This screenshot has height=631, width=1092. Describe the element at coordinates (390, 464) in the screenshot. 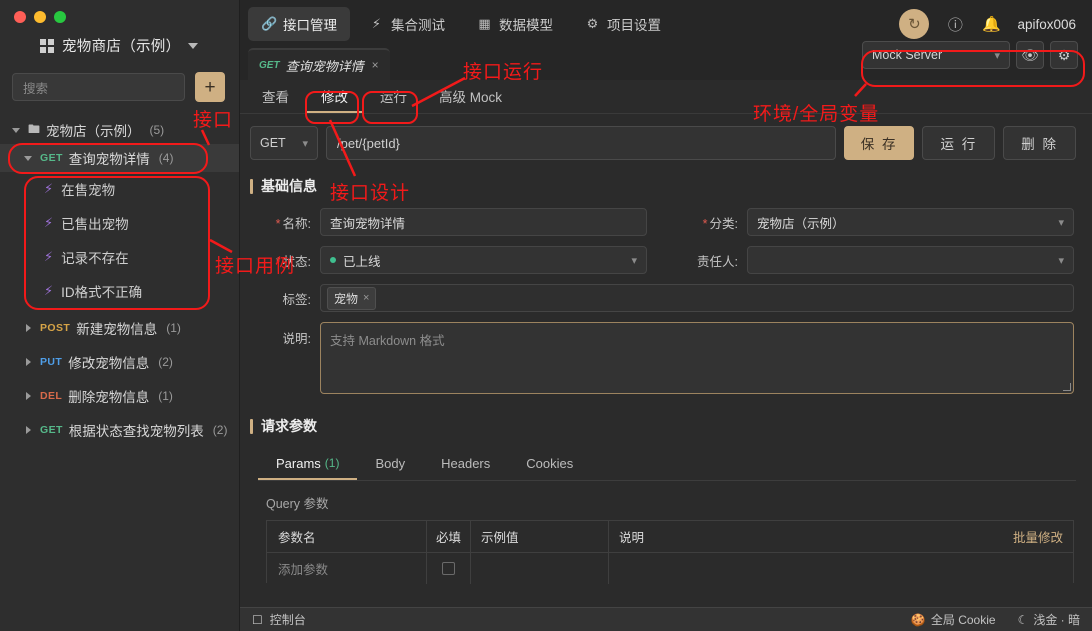

I see `tab-body: Body` at that location.